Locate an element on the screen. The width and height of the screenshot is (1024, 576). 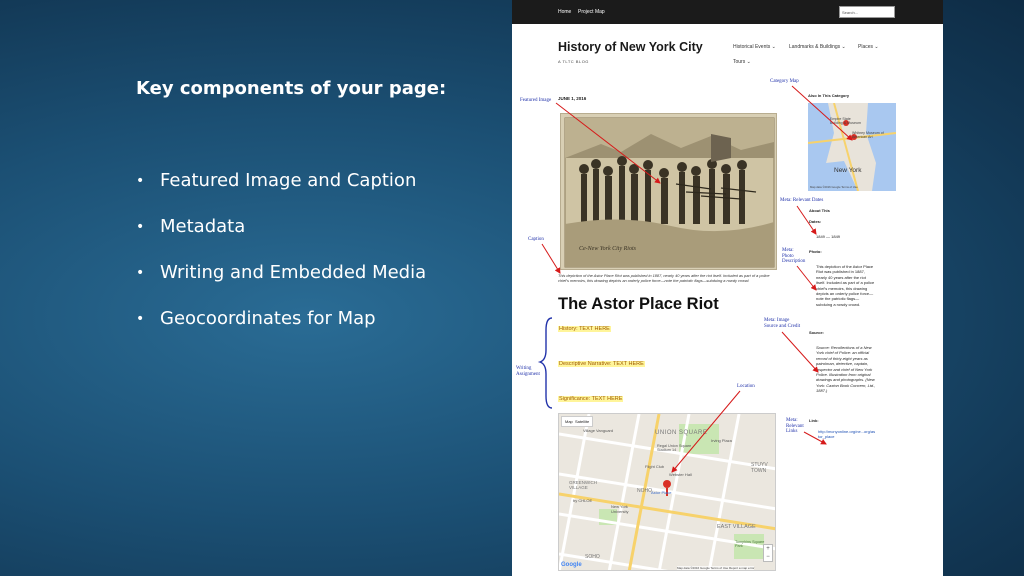
arrow-caption is located at coordinates (551, 258).